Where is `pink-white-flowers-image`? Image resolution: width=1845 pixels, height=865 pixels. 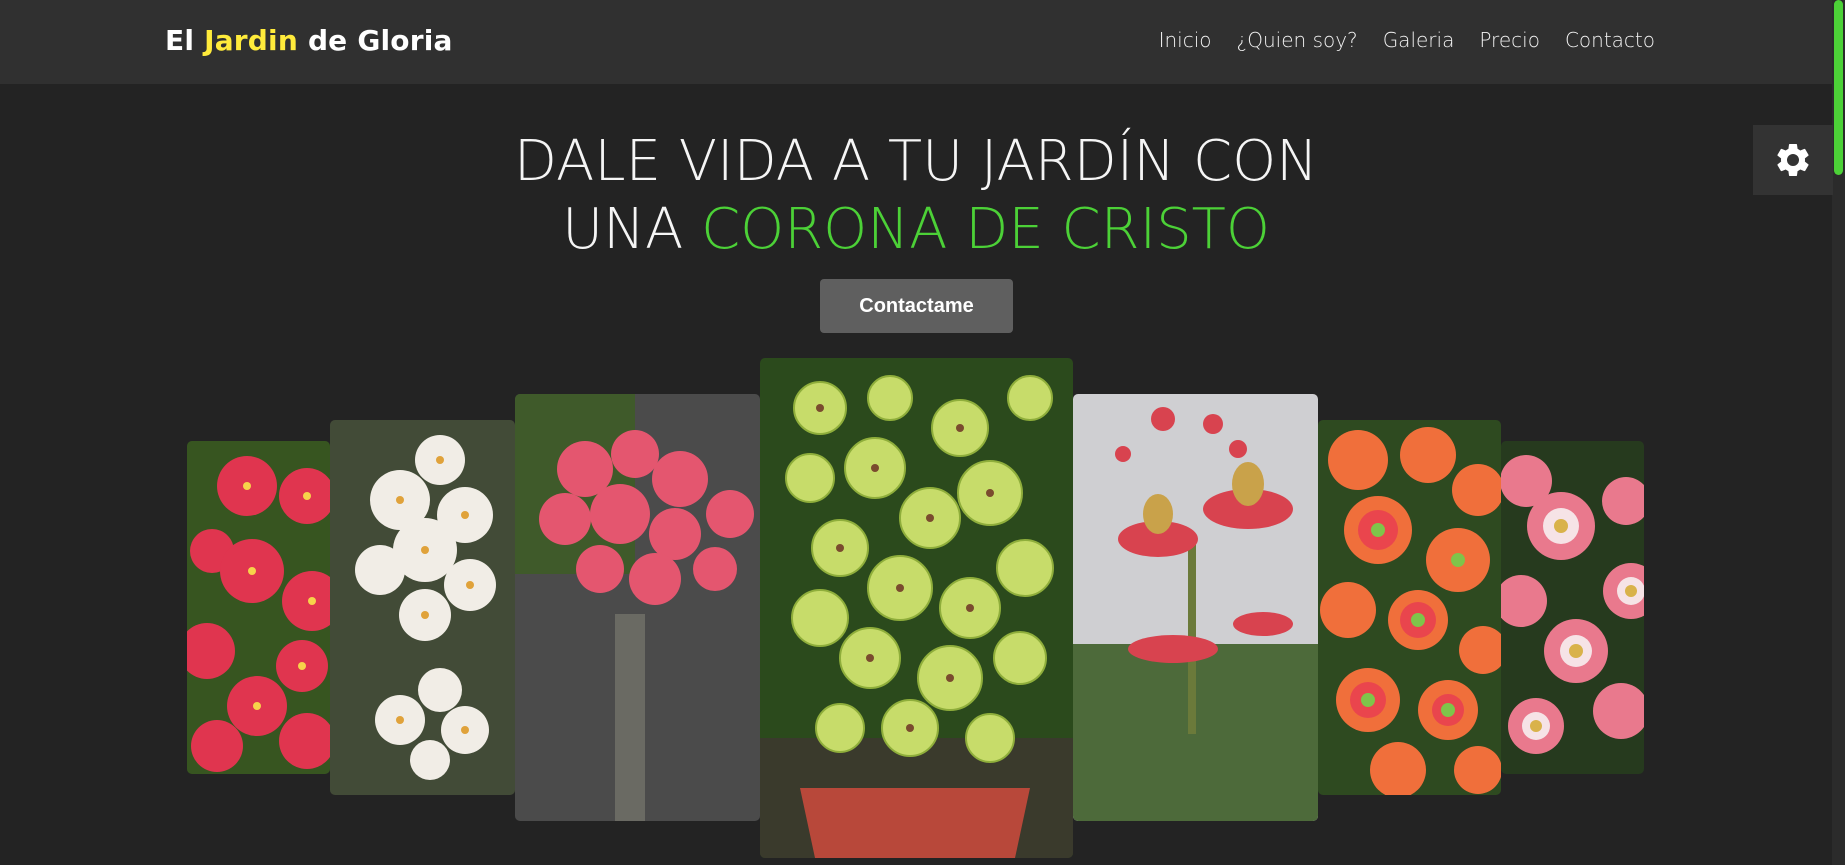 pink-white-flowers-image is located at coordinates (1572, 607).